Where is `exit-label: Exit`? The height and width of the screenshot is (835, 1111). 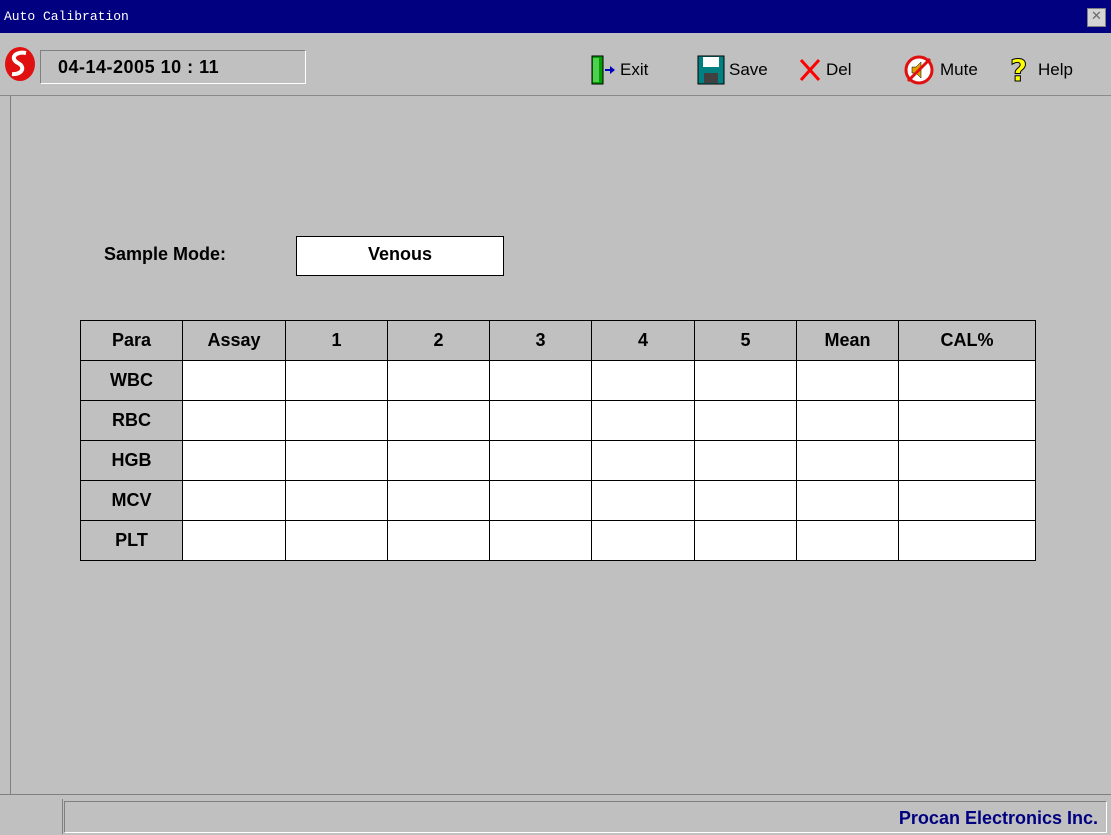 exit-label: Exit is located at coordinates (634, 69).